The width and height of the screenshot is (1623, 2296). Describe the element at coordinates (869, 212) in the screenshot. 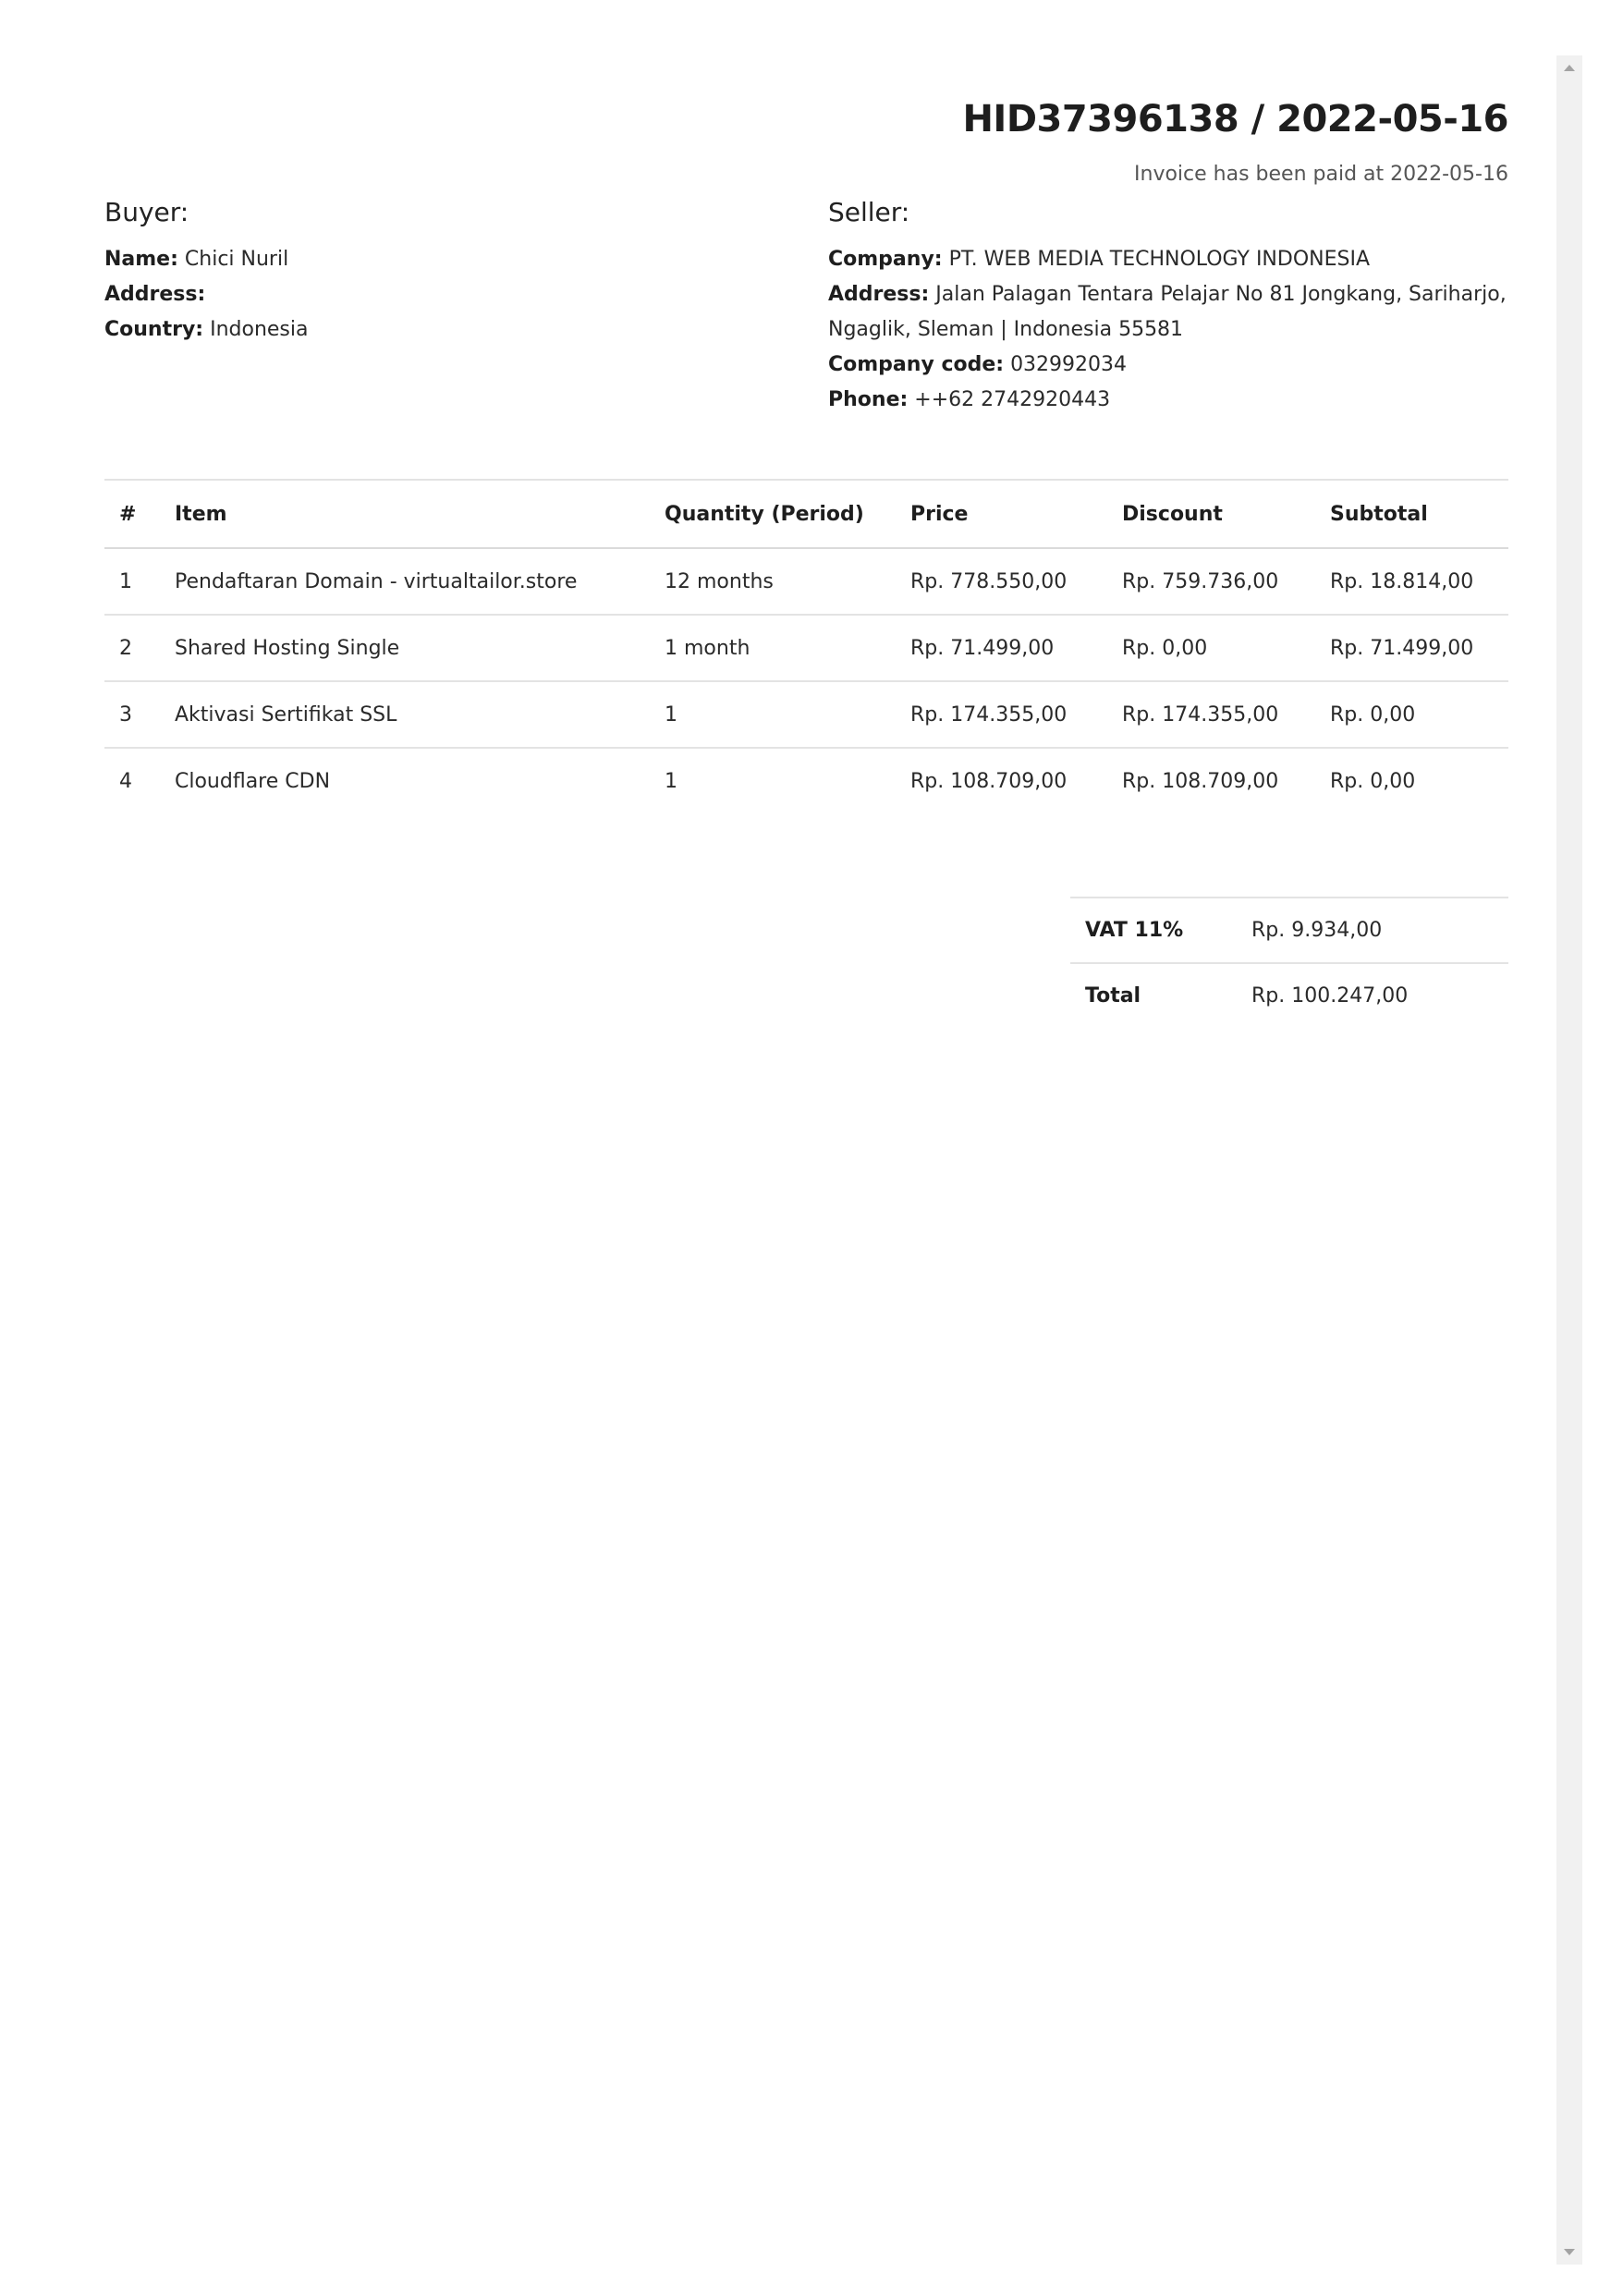

I see `seller-heading: Seller:` at that location.